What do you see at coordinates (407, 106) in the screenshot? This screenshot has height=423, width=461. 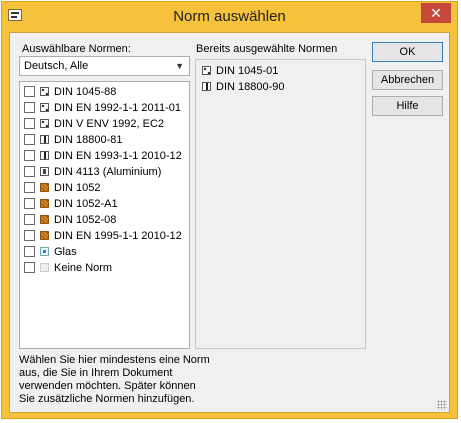 I see `help-button: Hilfe` at bounding box center [407, 106].